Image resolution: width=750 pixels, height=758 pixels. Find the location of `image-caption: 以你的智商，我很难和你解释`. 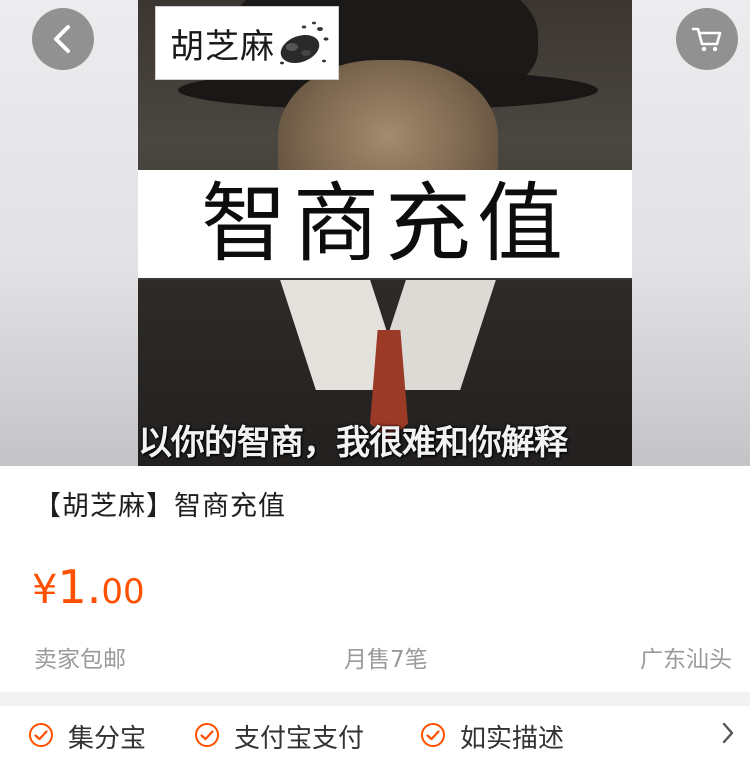

image-caption: 以你的智商，我很难和你解释 is located at coordinates (353, 443).